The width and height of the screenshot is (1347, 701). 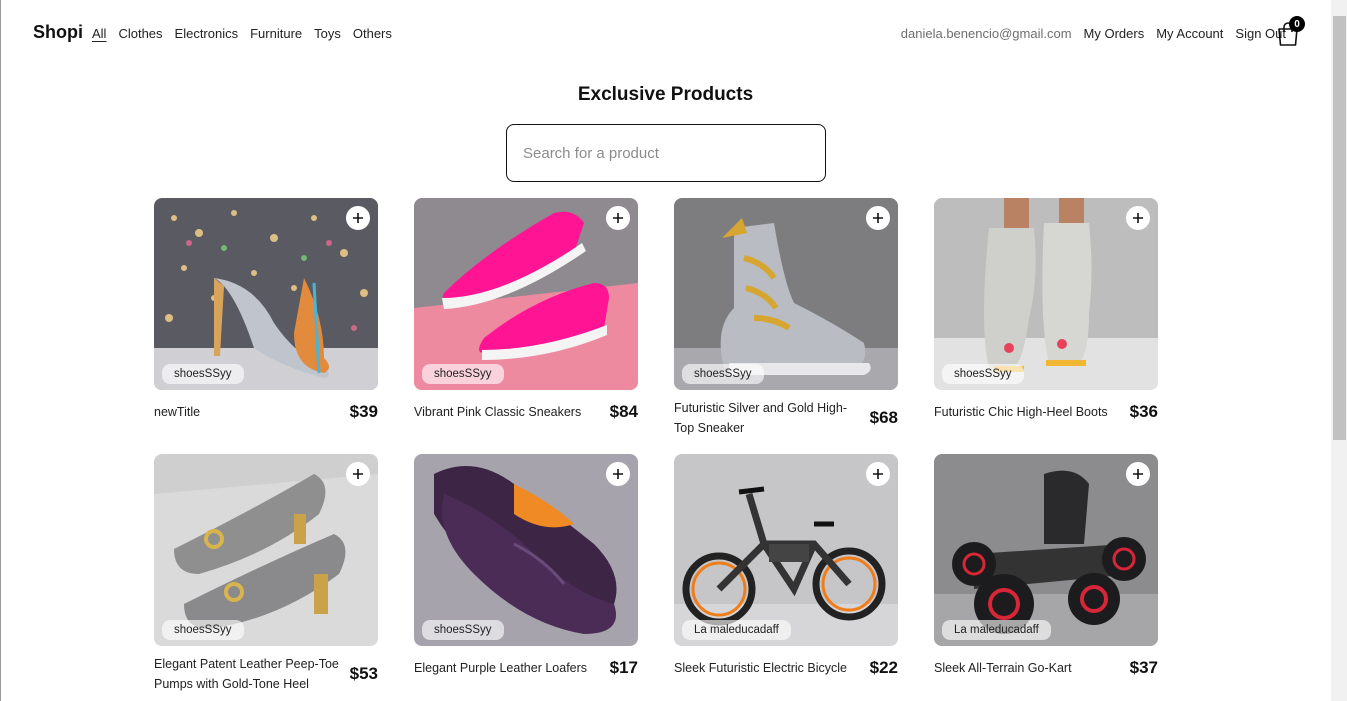 I want to click on product-name: Futuristic Chic High-Heel Boots, so click(x=1021, y=412).